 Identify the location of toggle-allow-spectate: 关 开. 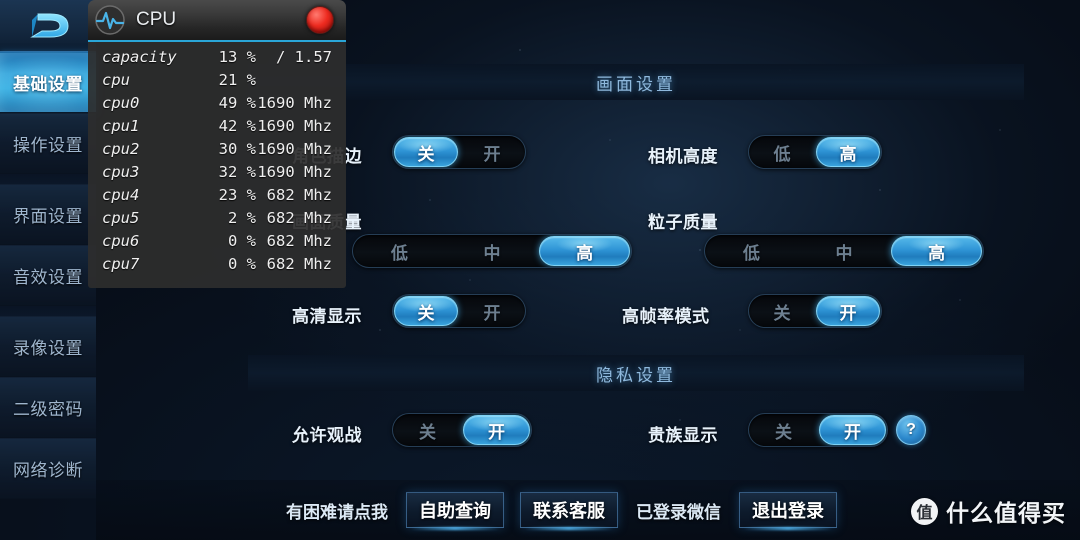
(462, 430).